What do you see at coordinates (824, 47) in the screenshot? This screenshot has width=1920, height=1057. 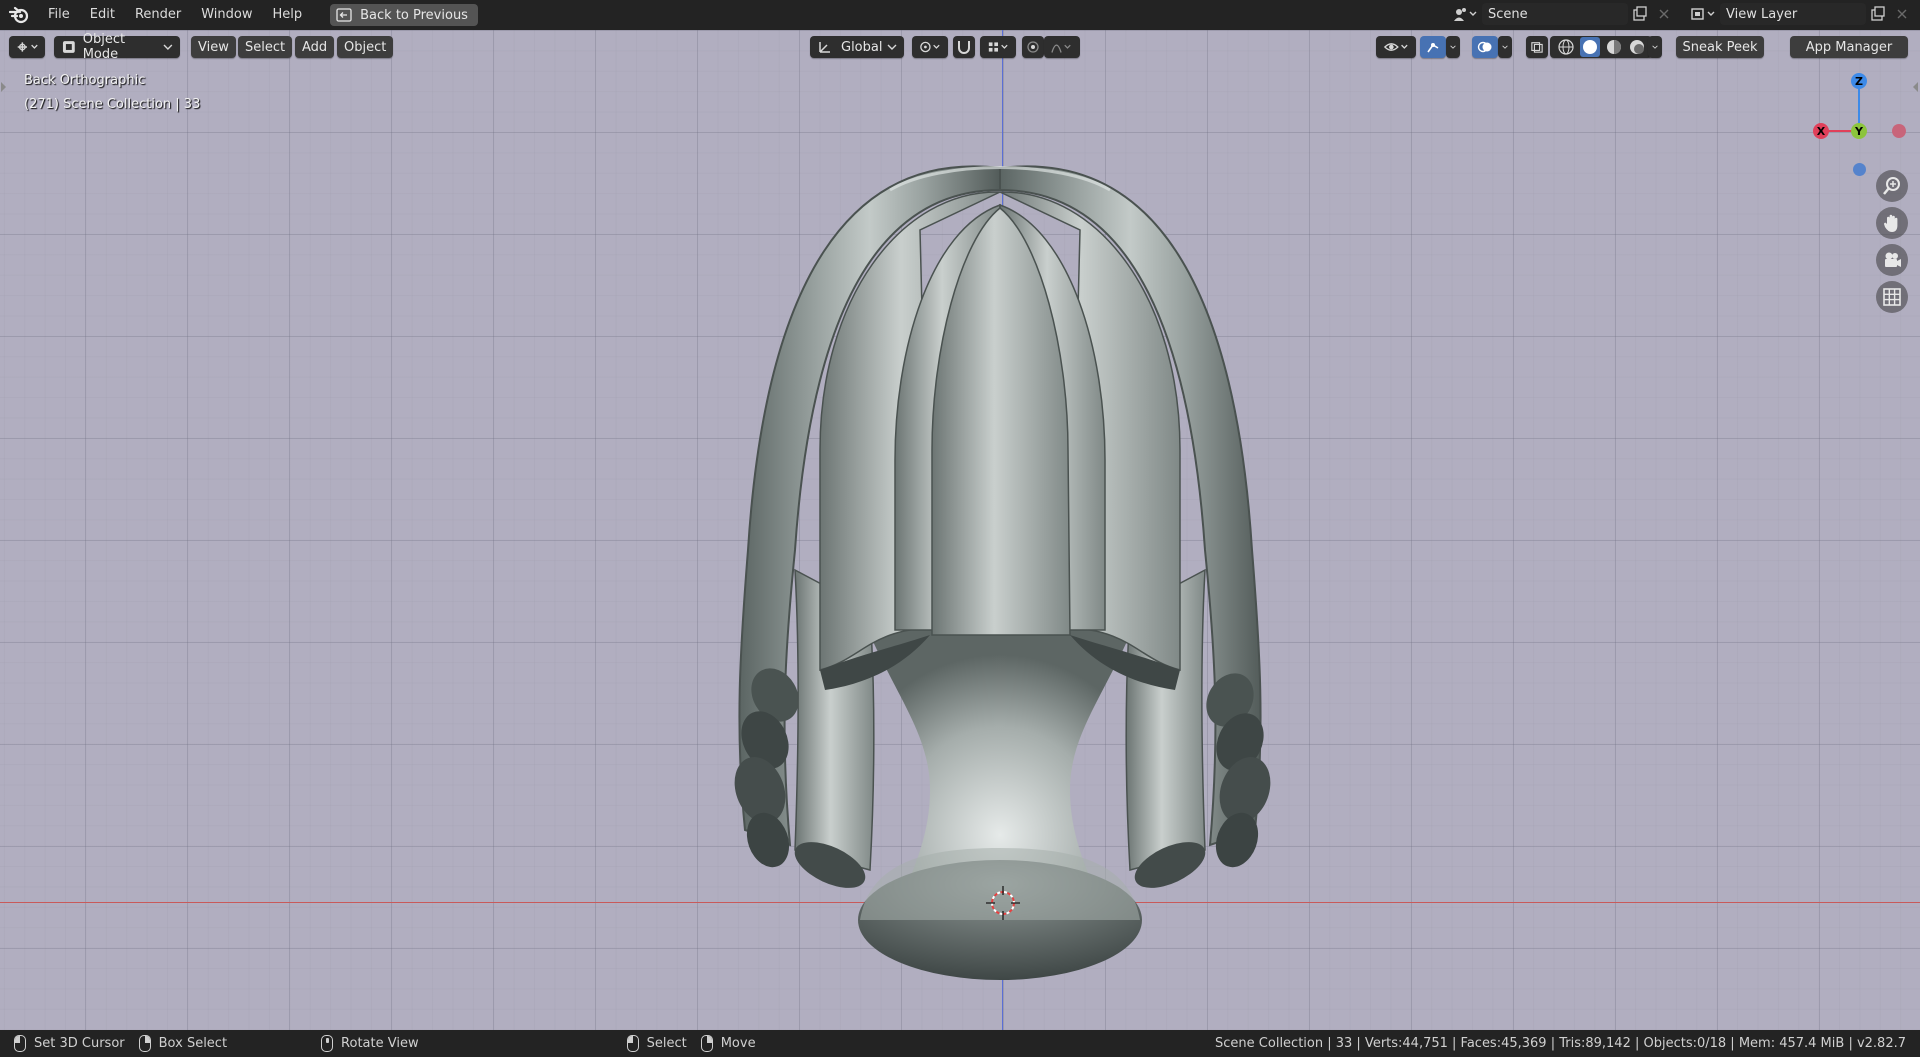 I see `orientation-icon` at bounding box center [824, 47].